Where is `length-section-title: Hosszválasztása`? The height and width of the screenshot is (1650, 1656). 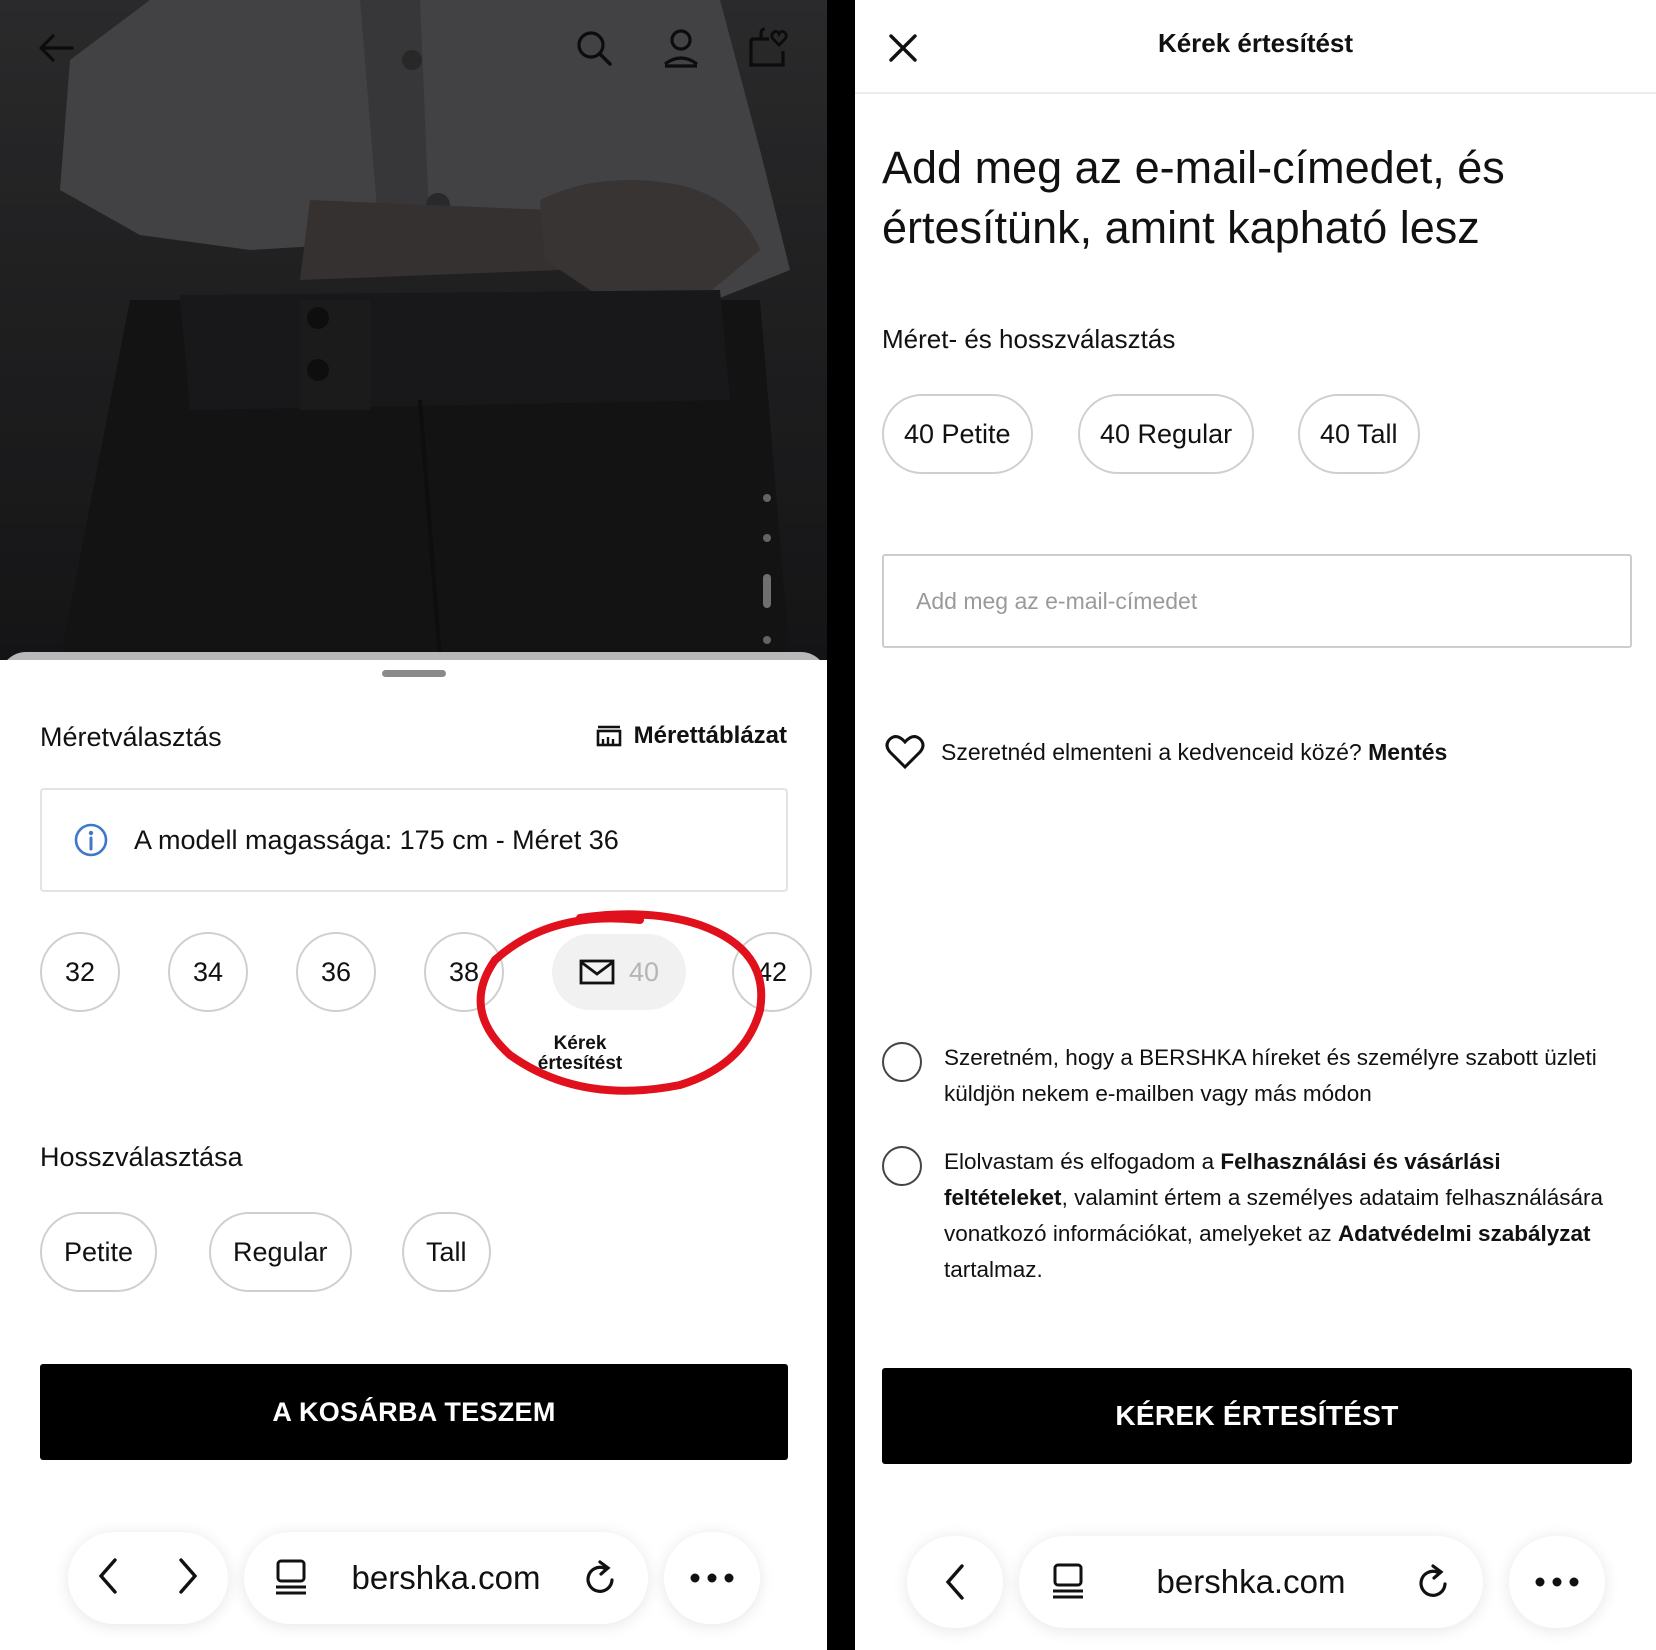
length-section-title: Hosszválasztása is located at coordinates (141, 1157).